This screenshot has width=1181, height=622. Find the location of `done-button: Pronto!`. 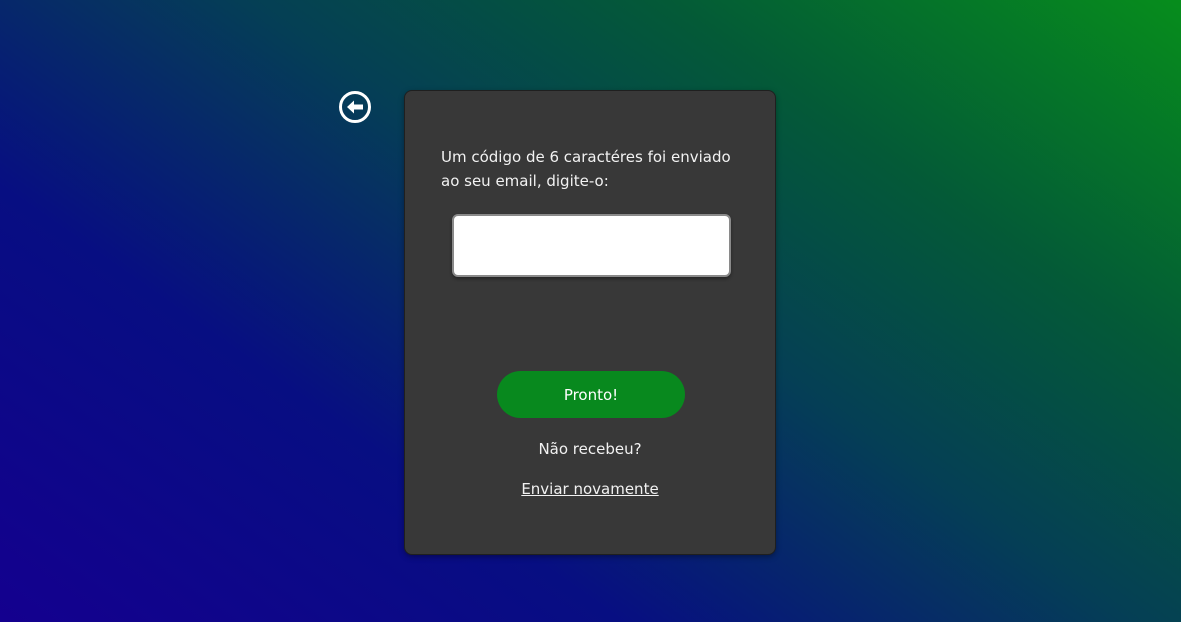

done-button: Pronto! is located at coordinates (591, 394).